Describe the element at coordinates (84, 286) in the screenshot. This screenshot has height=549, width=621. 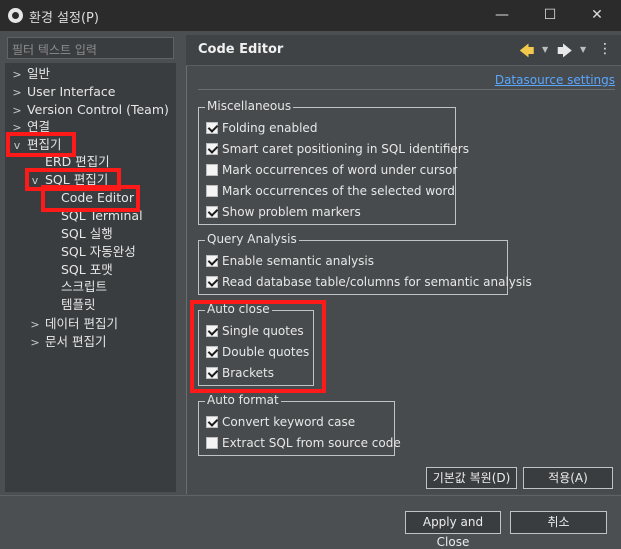
I see `tree-item-label: 스크립트` at that location.